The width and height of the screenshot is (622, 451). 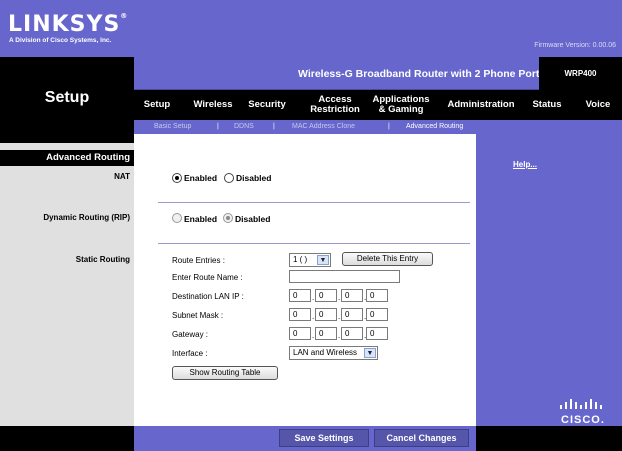 I want to click on cisco-wordmark: CISCO., so click(x=583, y=420).